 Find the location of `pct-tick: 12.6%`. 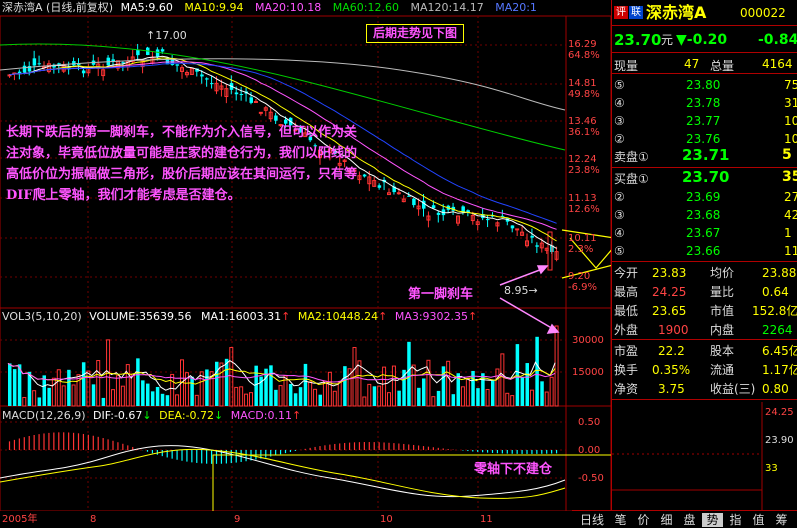

pct-tick: 12.6% is located at coordinates (584, 209).